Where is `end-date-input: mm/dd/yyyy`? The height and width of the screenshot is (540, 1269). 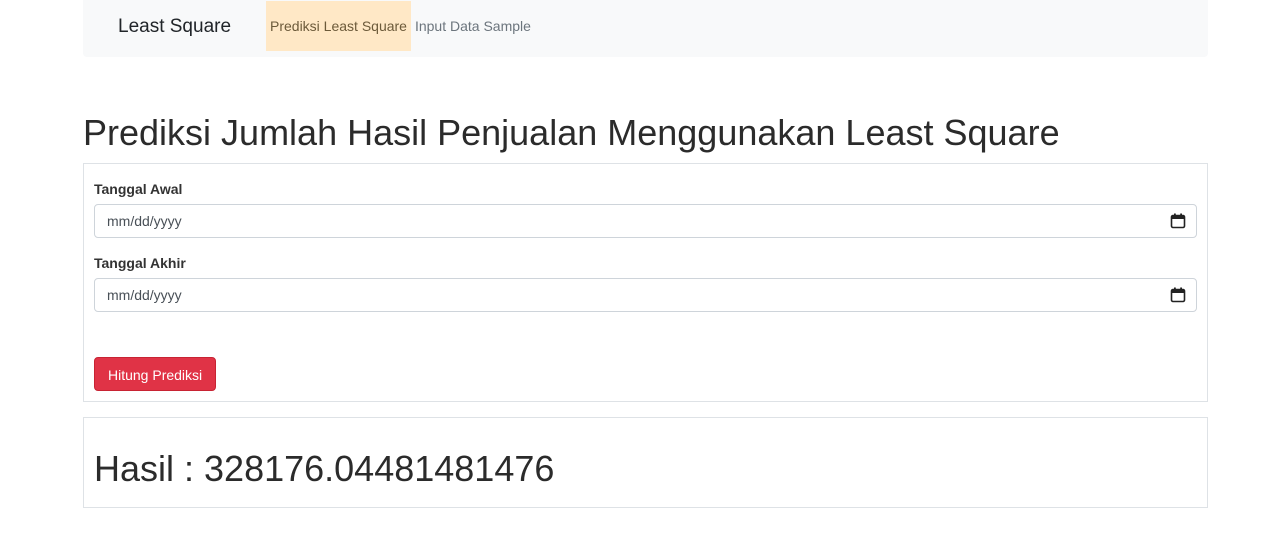
end-date-input: mm/dd/yyyy is located at coordinates (645, 295).